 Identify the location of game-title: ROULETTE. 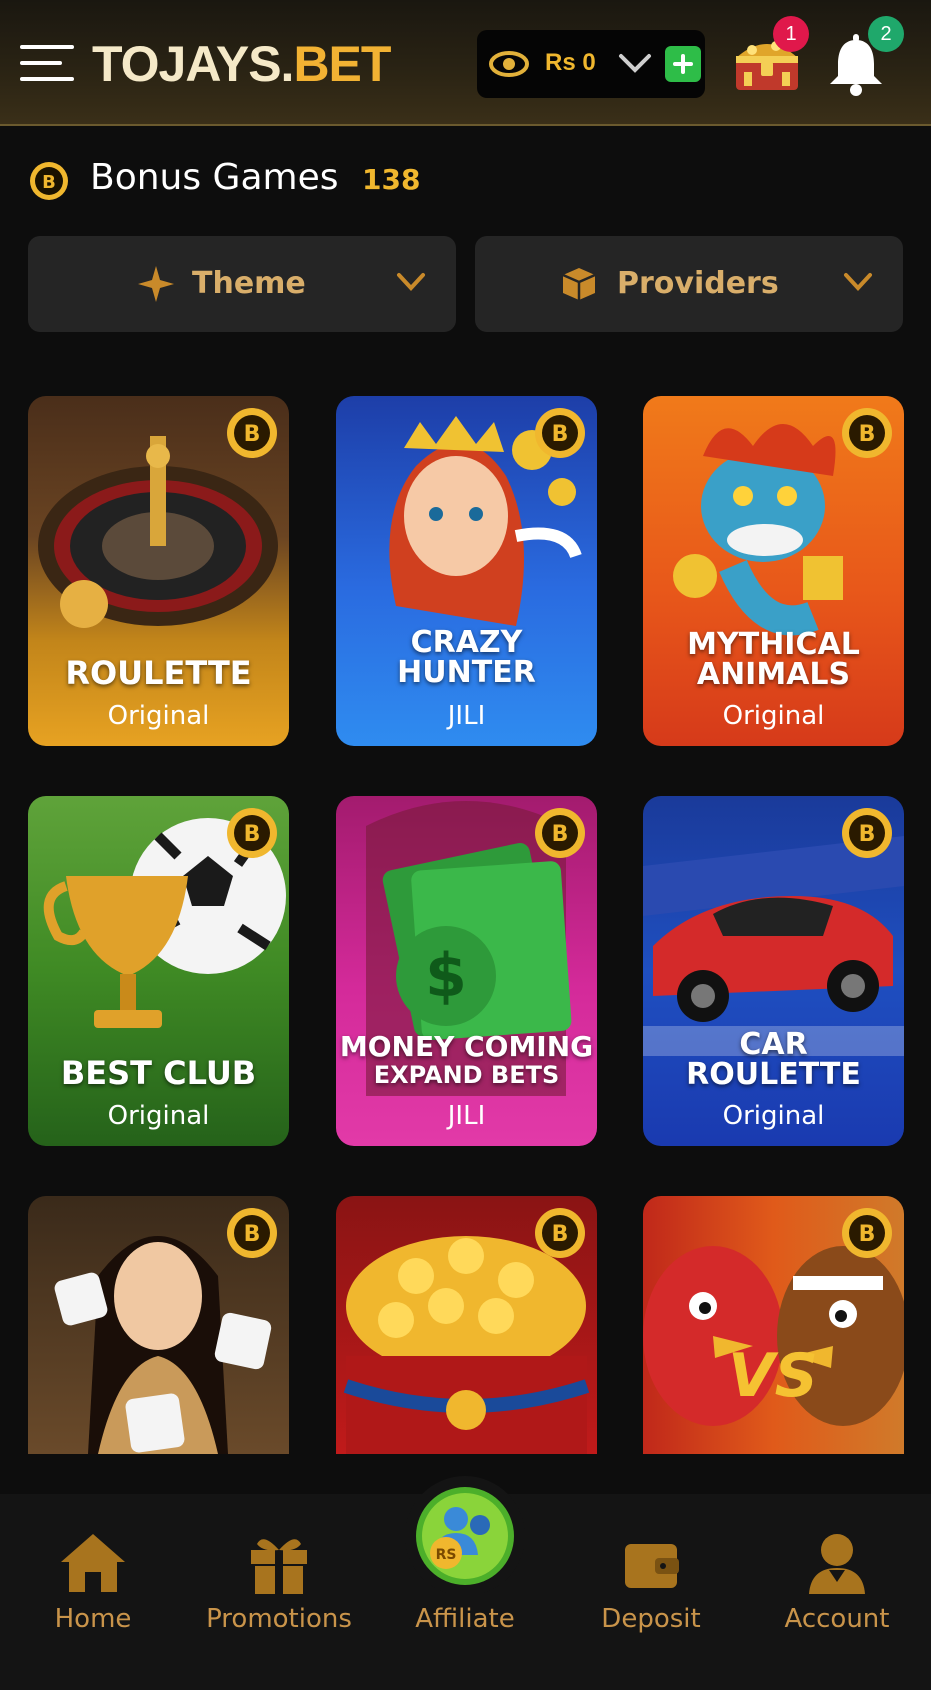
(158, 673).